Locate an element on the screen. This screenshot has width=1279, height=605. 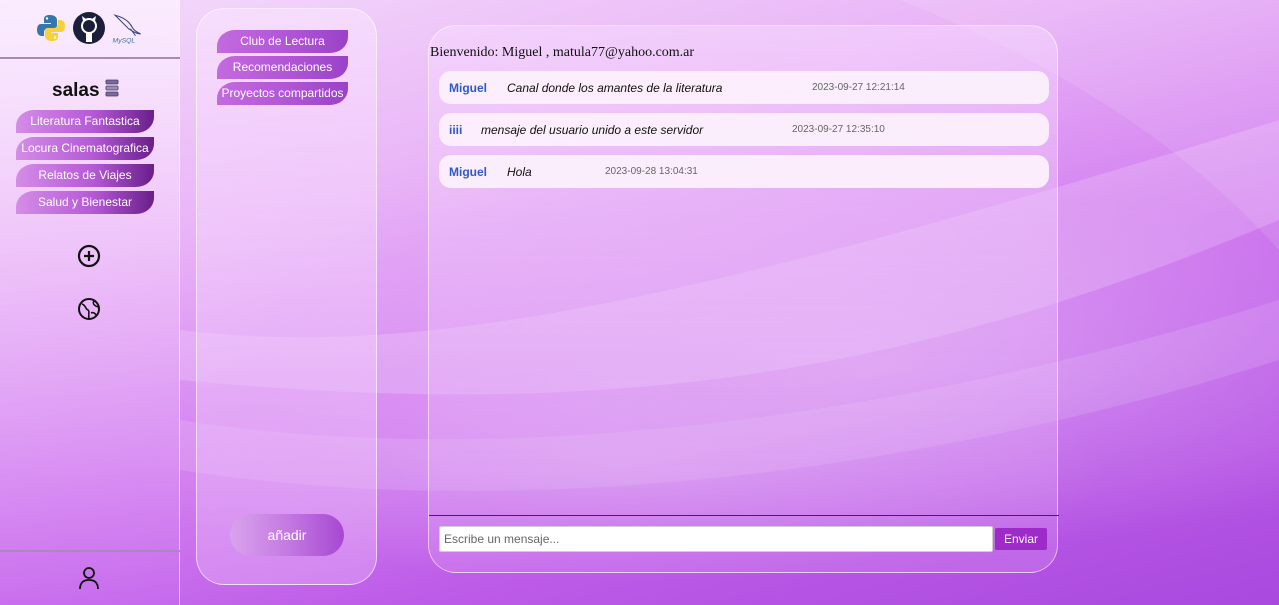
mysql-logo-text: MySQL is located at coordinates (124, 40).